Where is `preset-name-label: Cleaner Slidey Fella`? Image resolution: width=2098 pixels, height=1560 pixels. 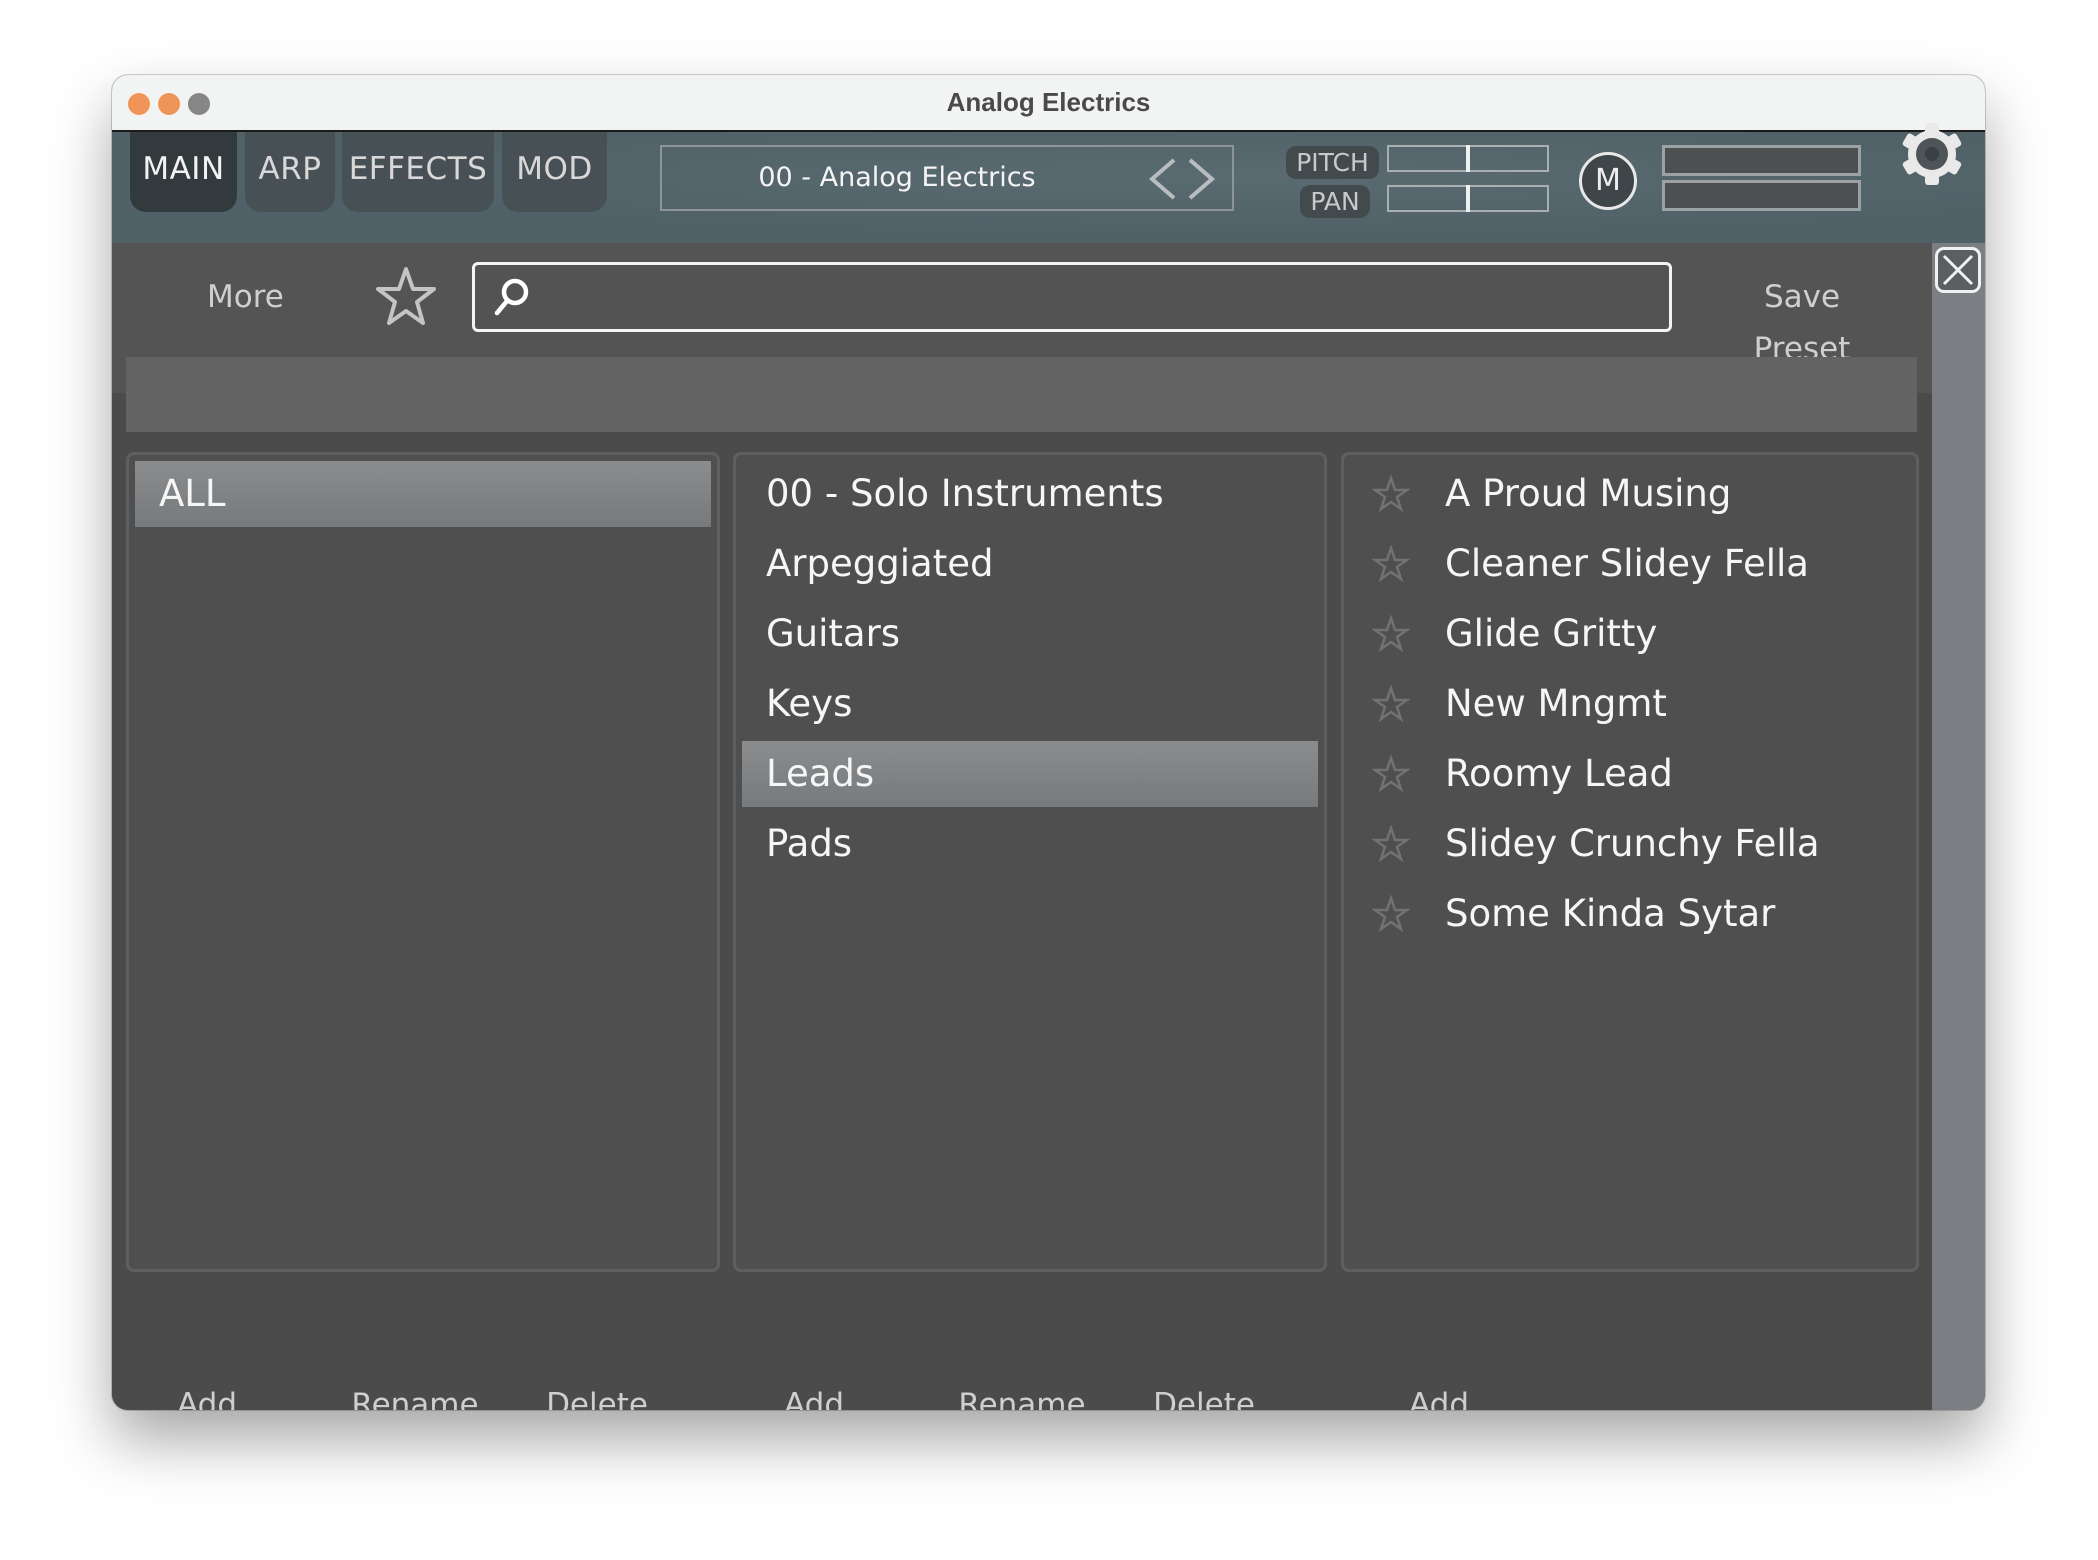
preset-name-label: Cleaner Slidey Fella is located at coordinates (1627, 563).